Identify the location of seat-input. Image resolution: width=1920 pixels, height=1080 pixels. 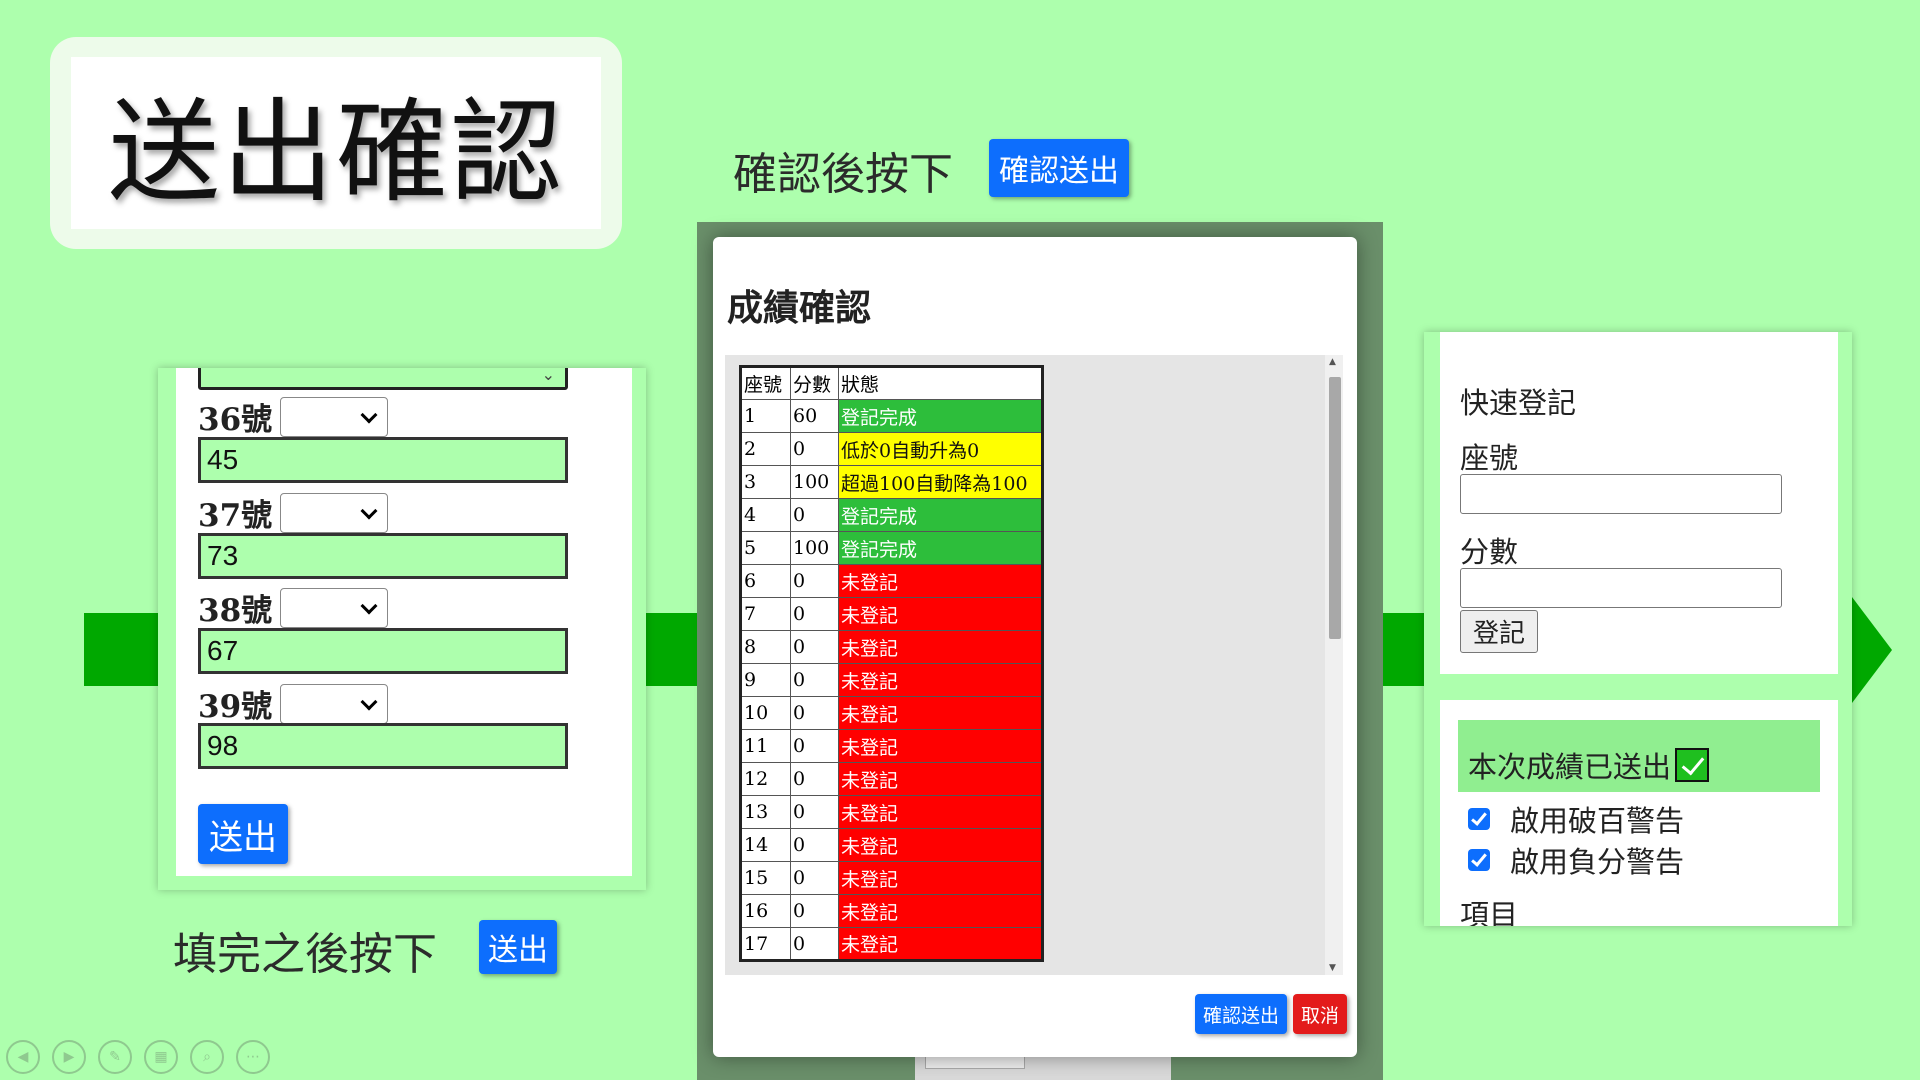
(1621, 494).